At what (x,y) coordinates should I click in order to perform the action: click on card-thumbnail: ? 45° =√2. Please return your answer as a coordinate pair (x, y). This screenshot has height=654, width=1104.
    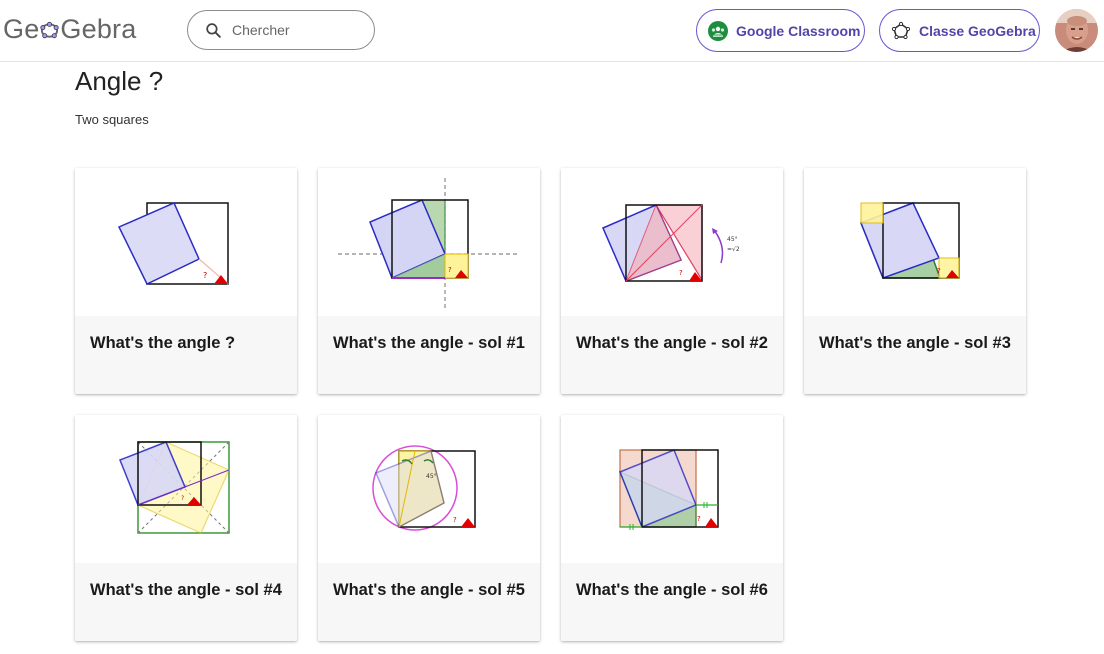
    Looking at the image, I should click on (672, 242).